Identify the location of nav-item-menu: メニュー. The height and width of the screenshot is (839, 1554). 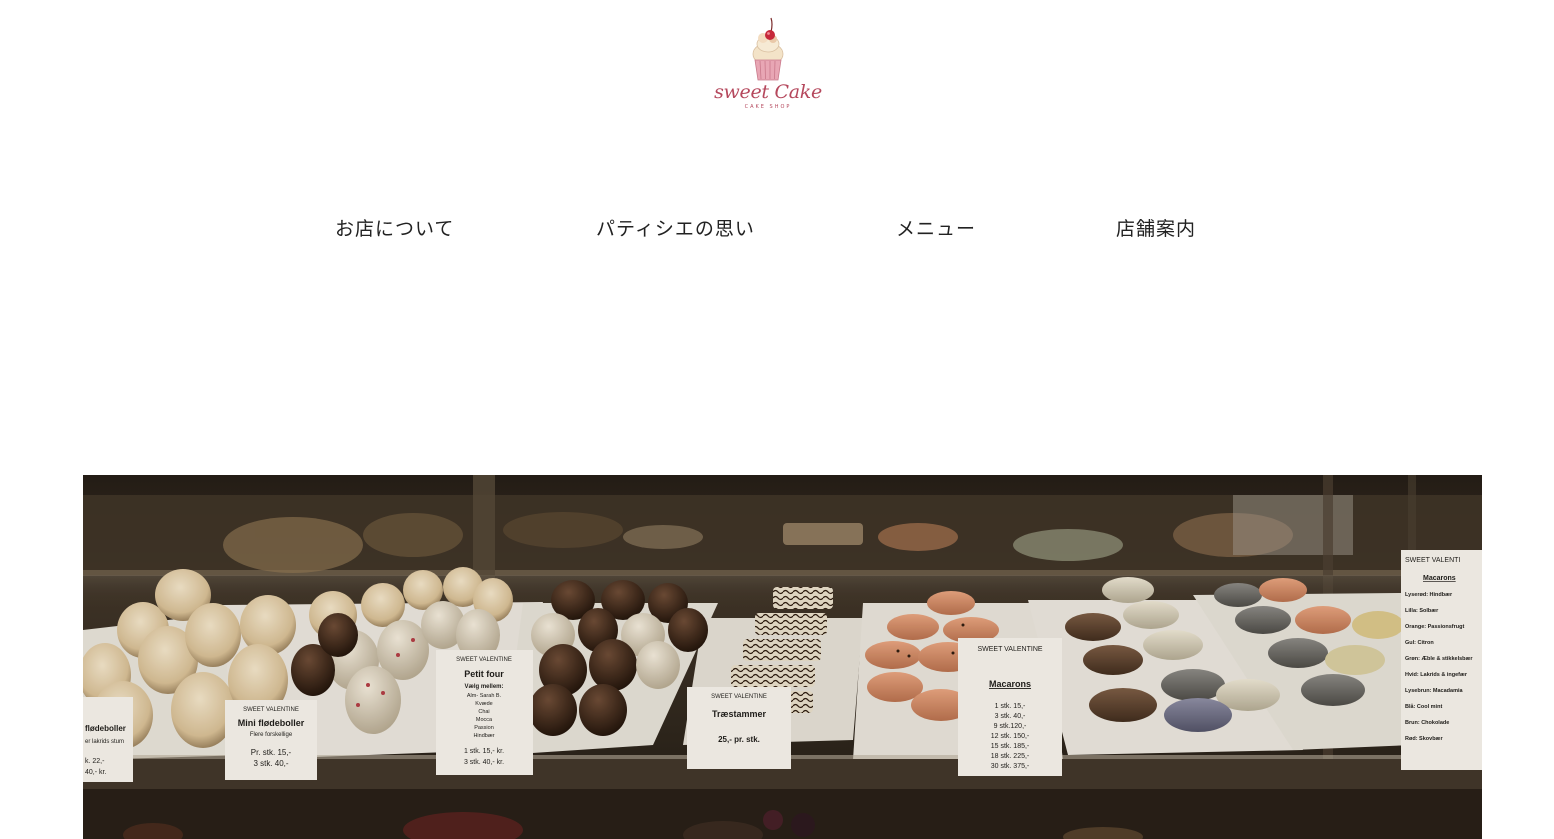
(936, 229).